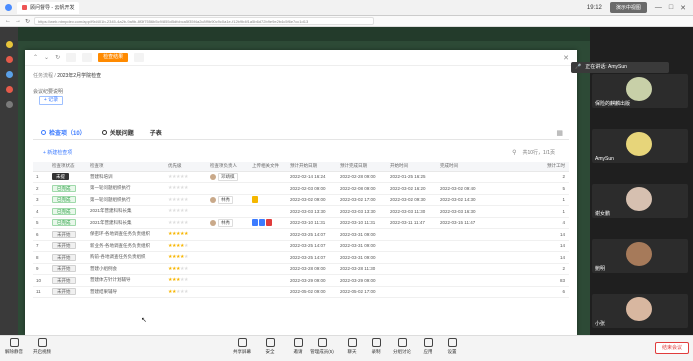 The height and width of the screenshot is (361, 693). Describe the element at coordinates (428, 346) in the screenshot. I see `toolbar-button: 应用` at that location.